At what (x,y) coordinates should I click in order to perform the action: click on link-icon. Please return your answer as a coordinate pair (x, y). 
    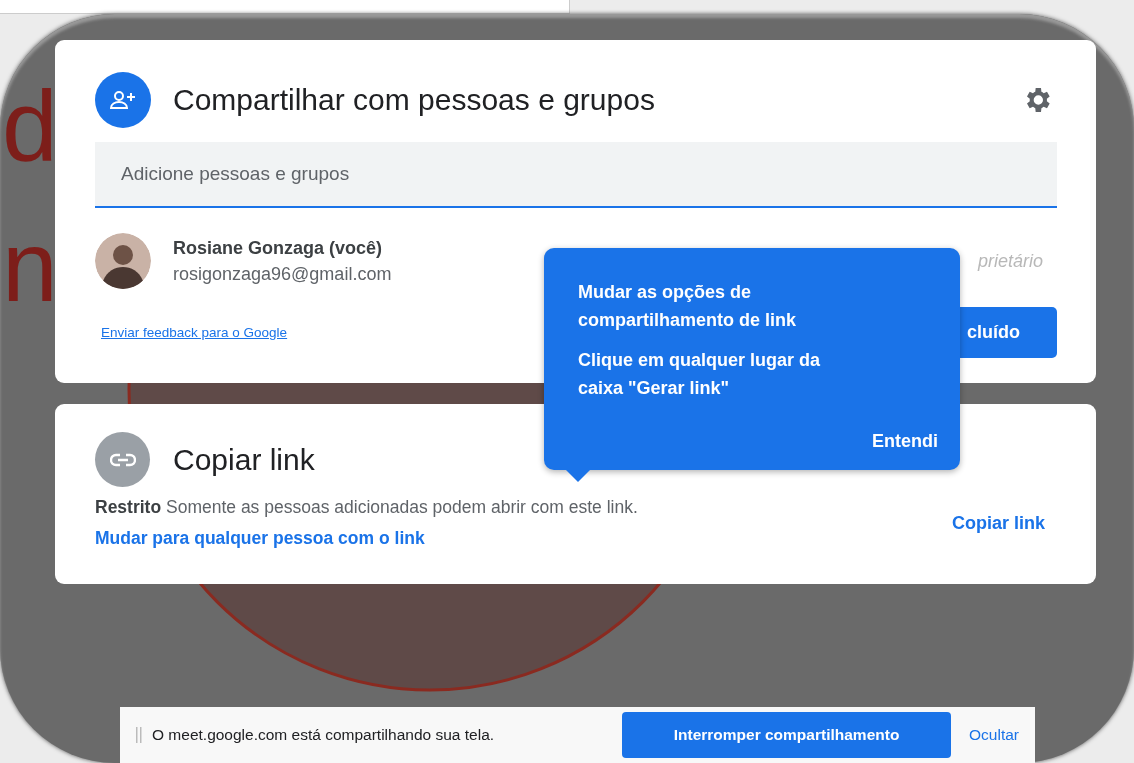
    Looking at the image, I should click on (122, 459).